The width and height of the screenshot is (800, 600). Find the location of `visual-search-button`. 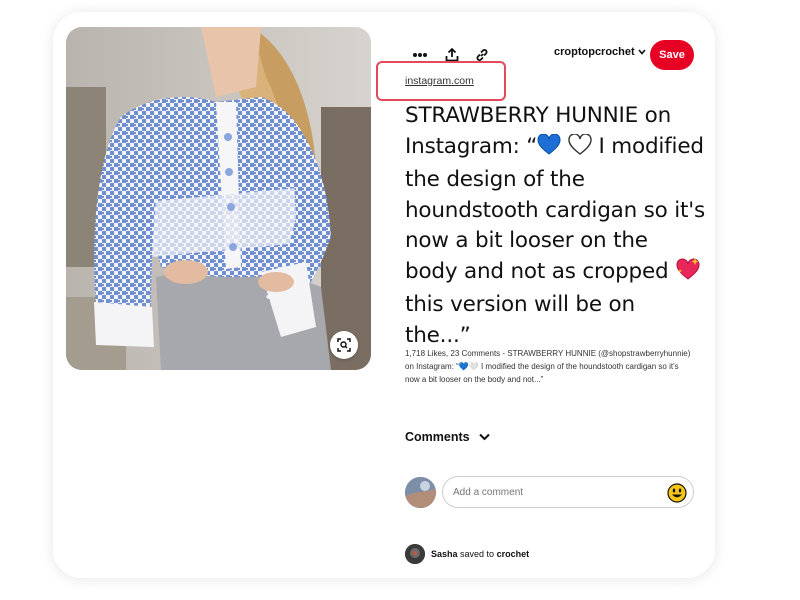

visual-search-button is located at coordinates (344, 345).